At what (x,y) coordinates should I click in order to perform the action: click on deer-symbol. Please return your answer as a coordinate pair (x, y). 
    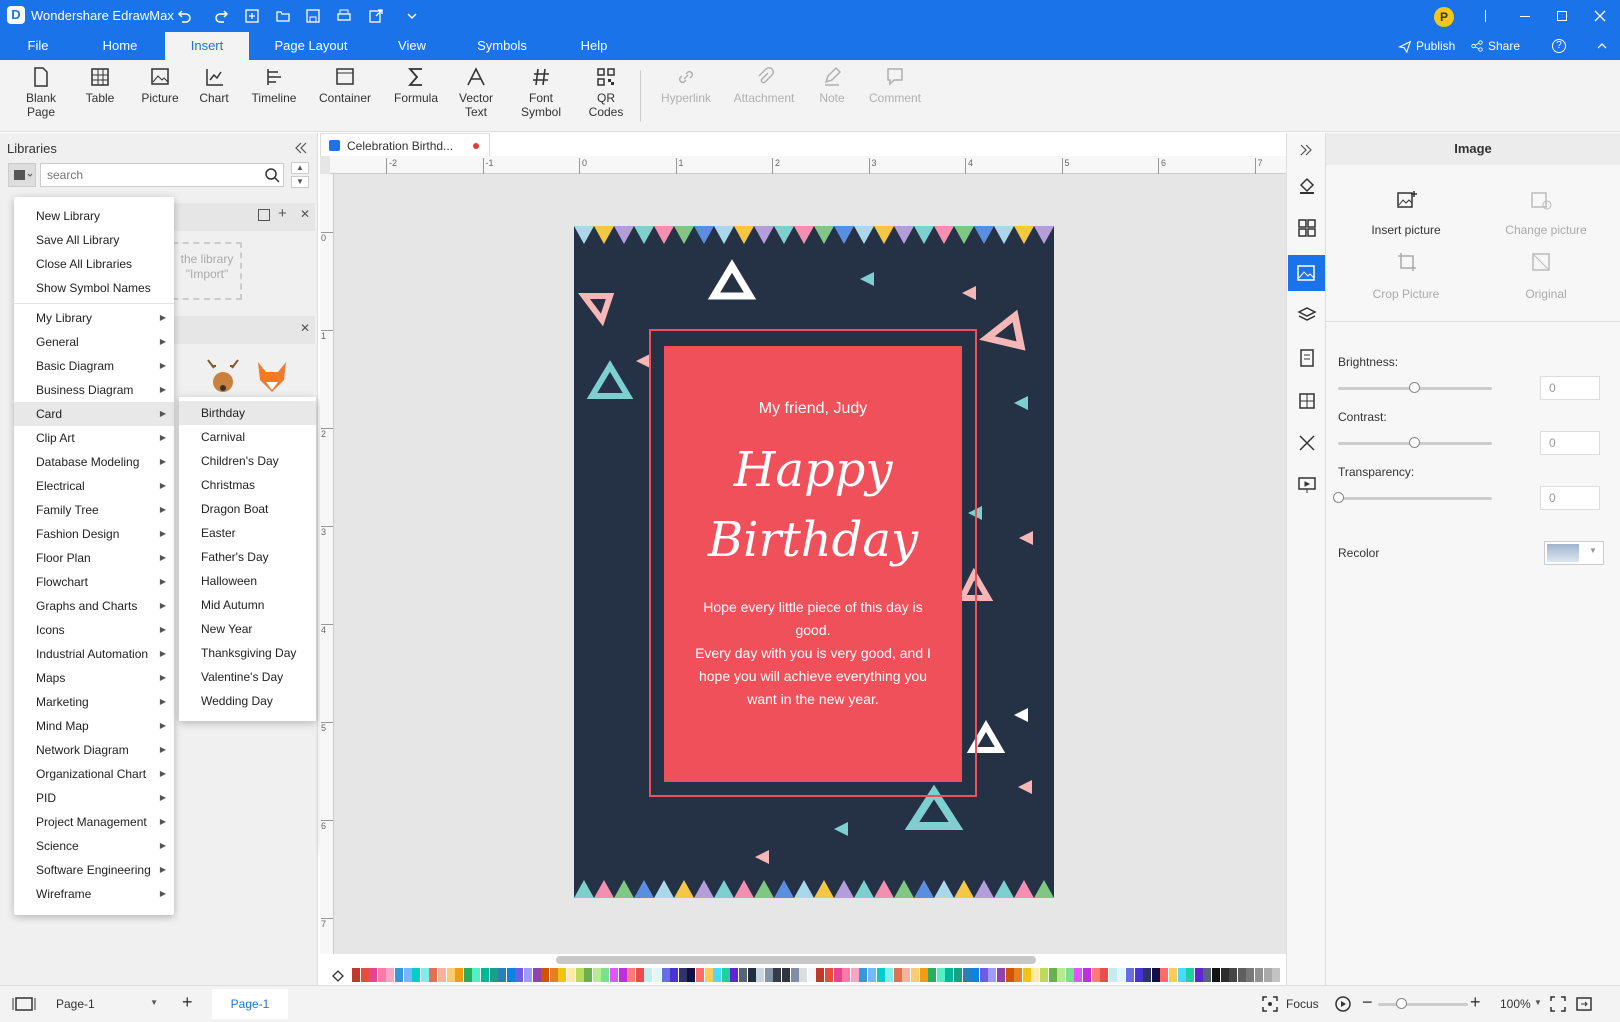
    Looking at the image, I should click on (223, 376).